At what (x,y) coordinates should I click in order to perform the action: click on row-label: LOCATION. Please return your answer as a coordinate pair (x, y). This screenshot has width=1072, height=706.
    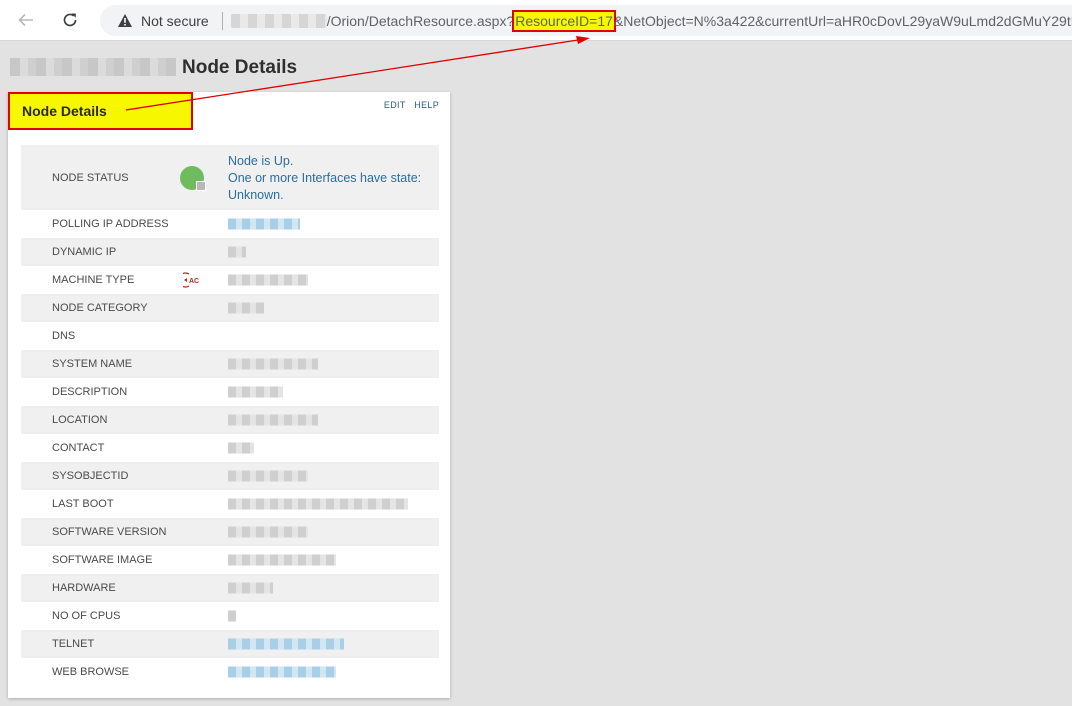
    Looking at the image, I should click on (80, 420).